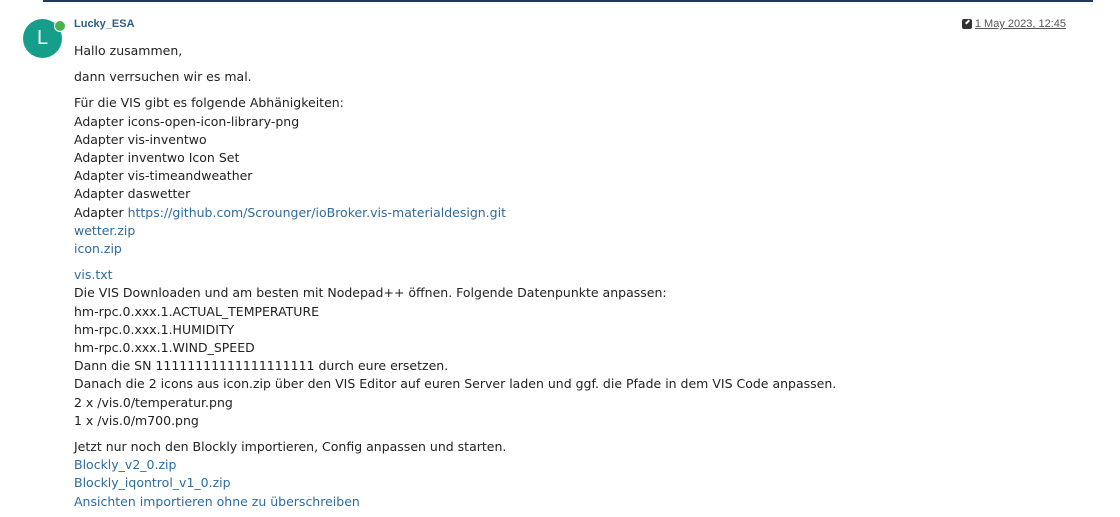 This screenshot has height=517, width=1120. I want to click on blockly-v2-link: Blockly_v2_0.zip, so click(125, 464).